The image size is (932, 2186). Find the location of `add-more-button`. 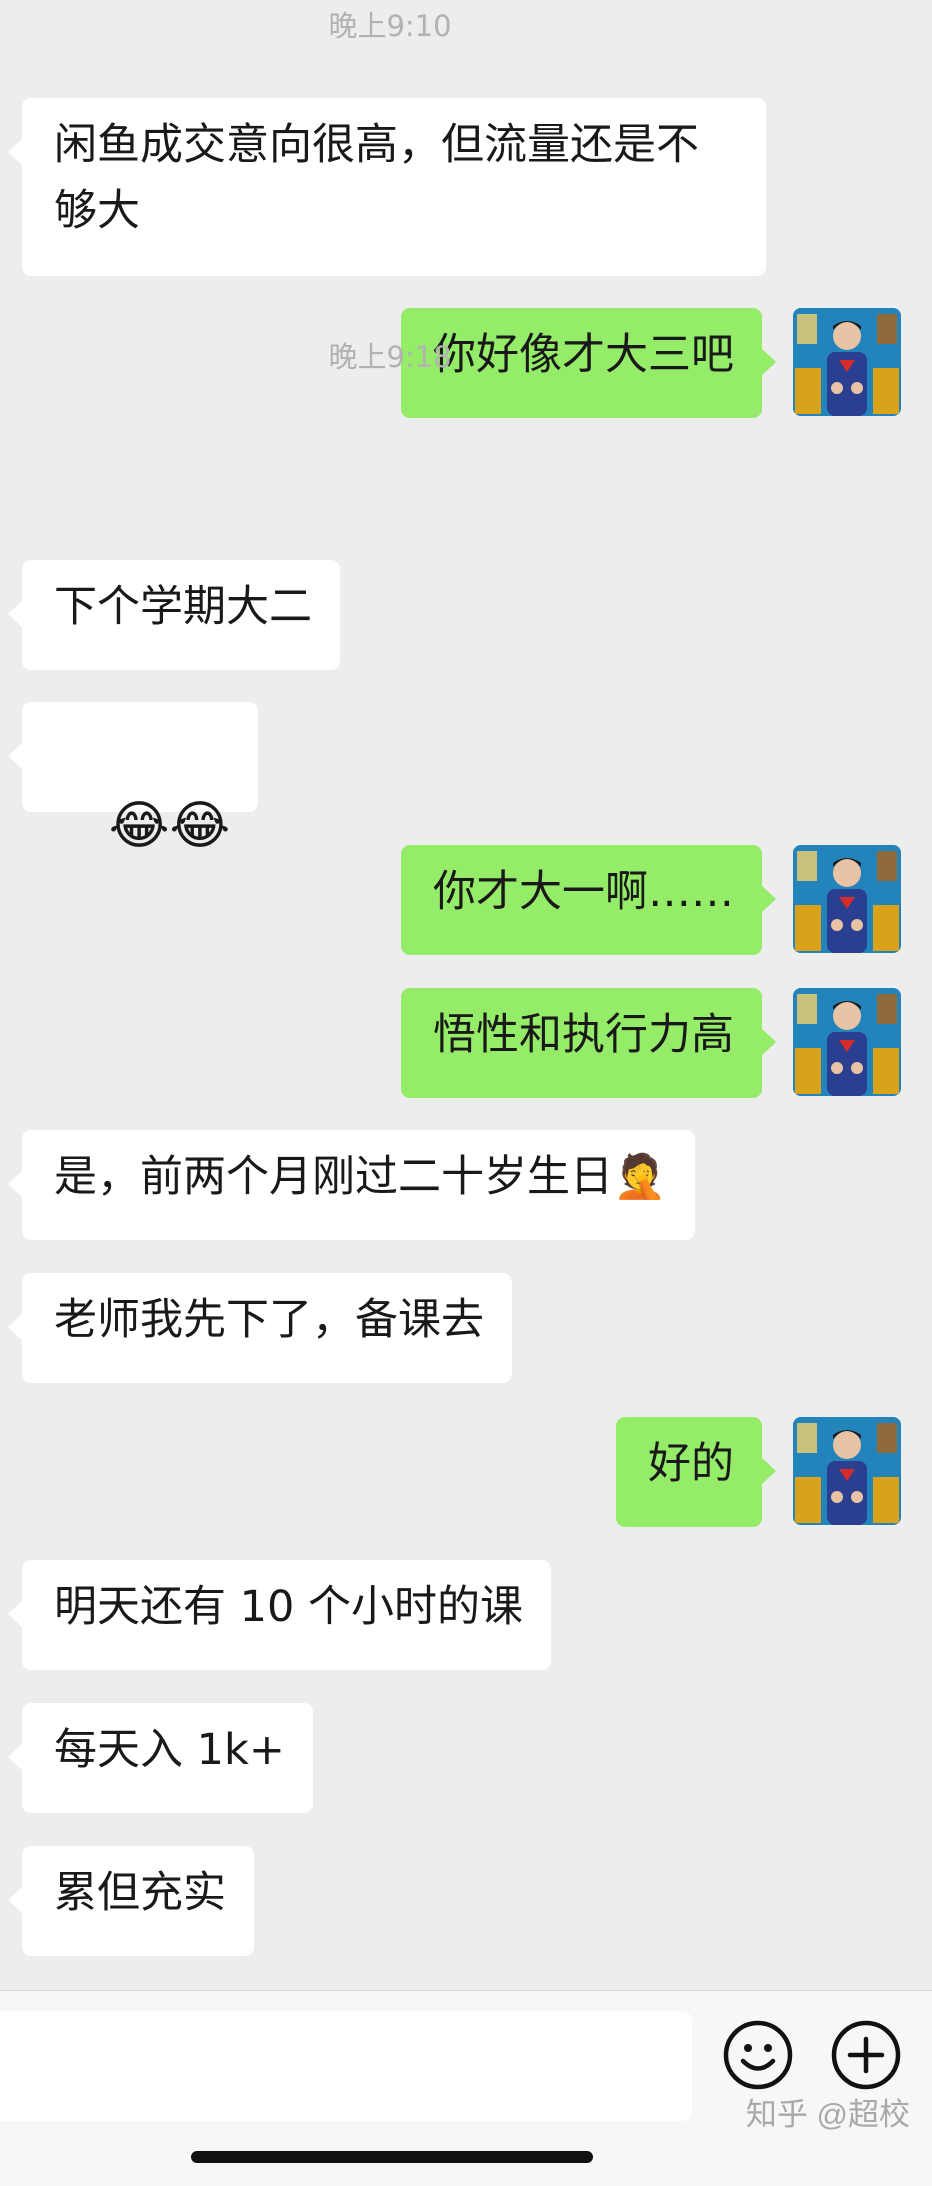

add-more-button is located at coordinates (866, 2055).